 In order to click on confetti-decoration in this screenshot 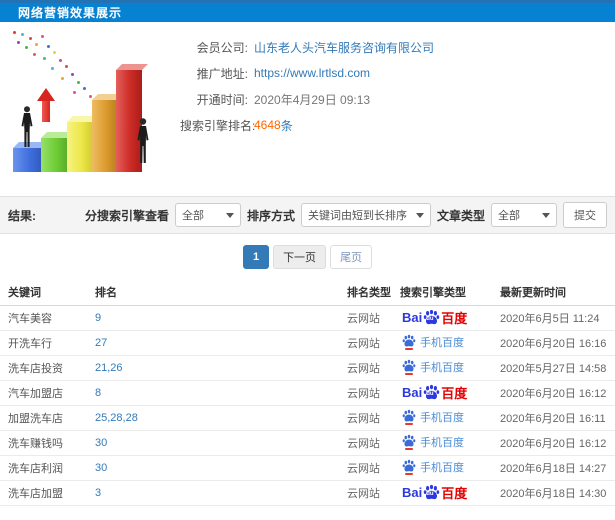, I will do `click(14, 32)`.